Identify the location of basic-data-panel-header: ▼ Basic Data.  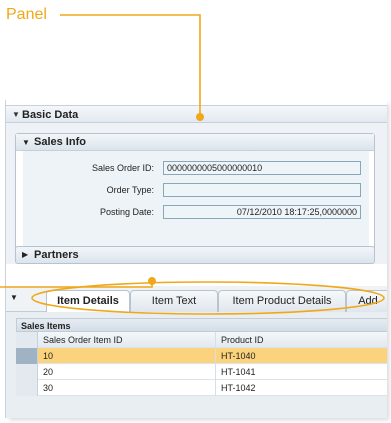
(196, 114).